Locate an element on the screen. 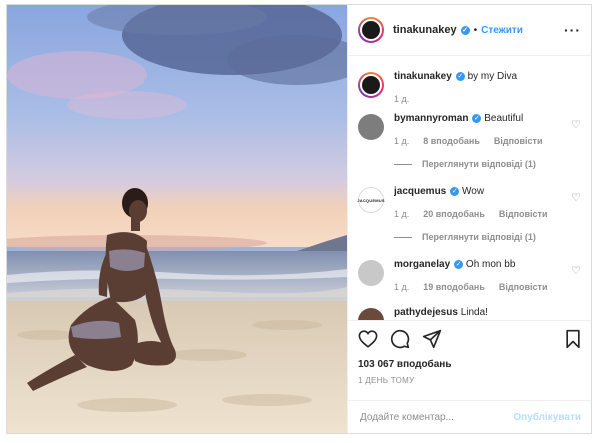  comment-item: pathydejesus Linda! is located at coordinates (469, 313).